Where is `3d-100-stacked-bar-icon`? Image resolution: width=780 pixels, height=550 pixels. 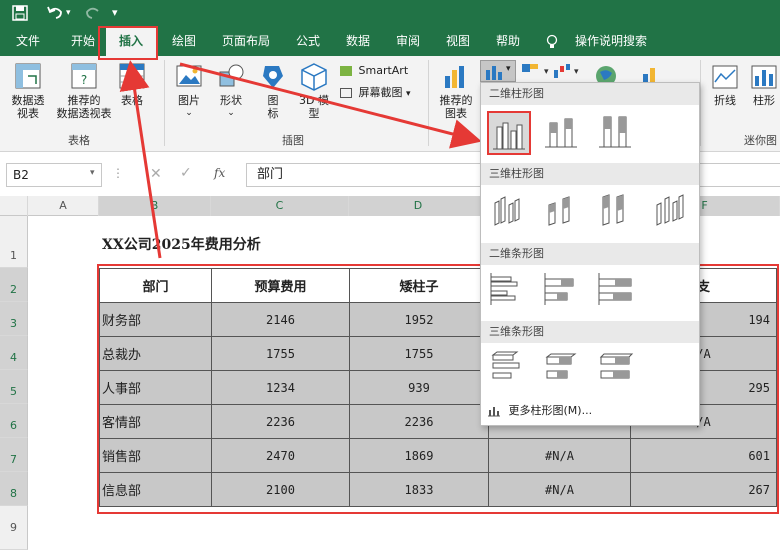
3d-100-stacked-bar-icon is located at coordinates (616, 366).